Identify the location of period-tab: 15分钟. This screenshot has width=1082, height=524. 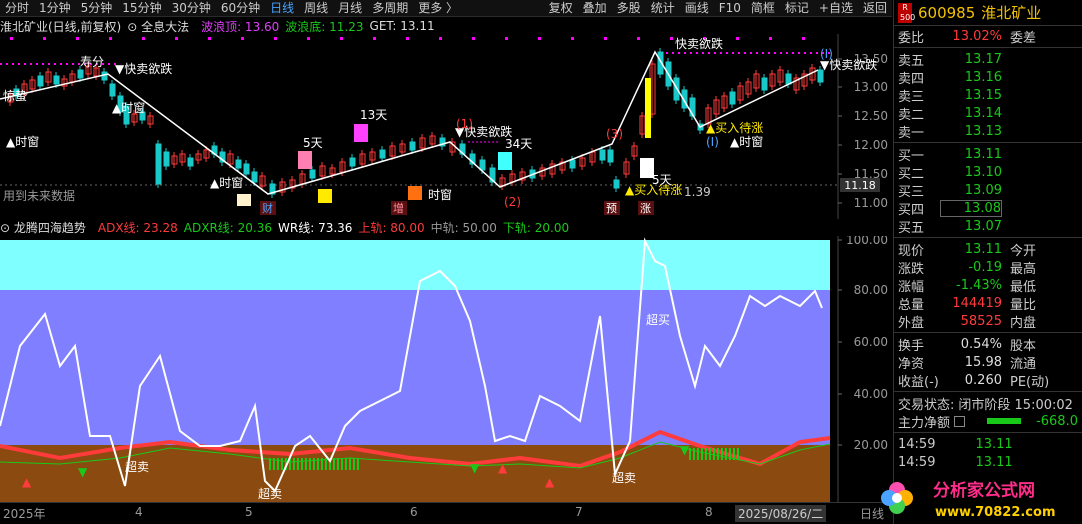
(141, 8).